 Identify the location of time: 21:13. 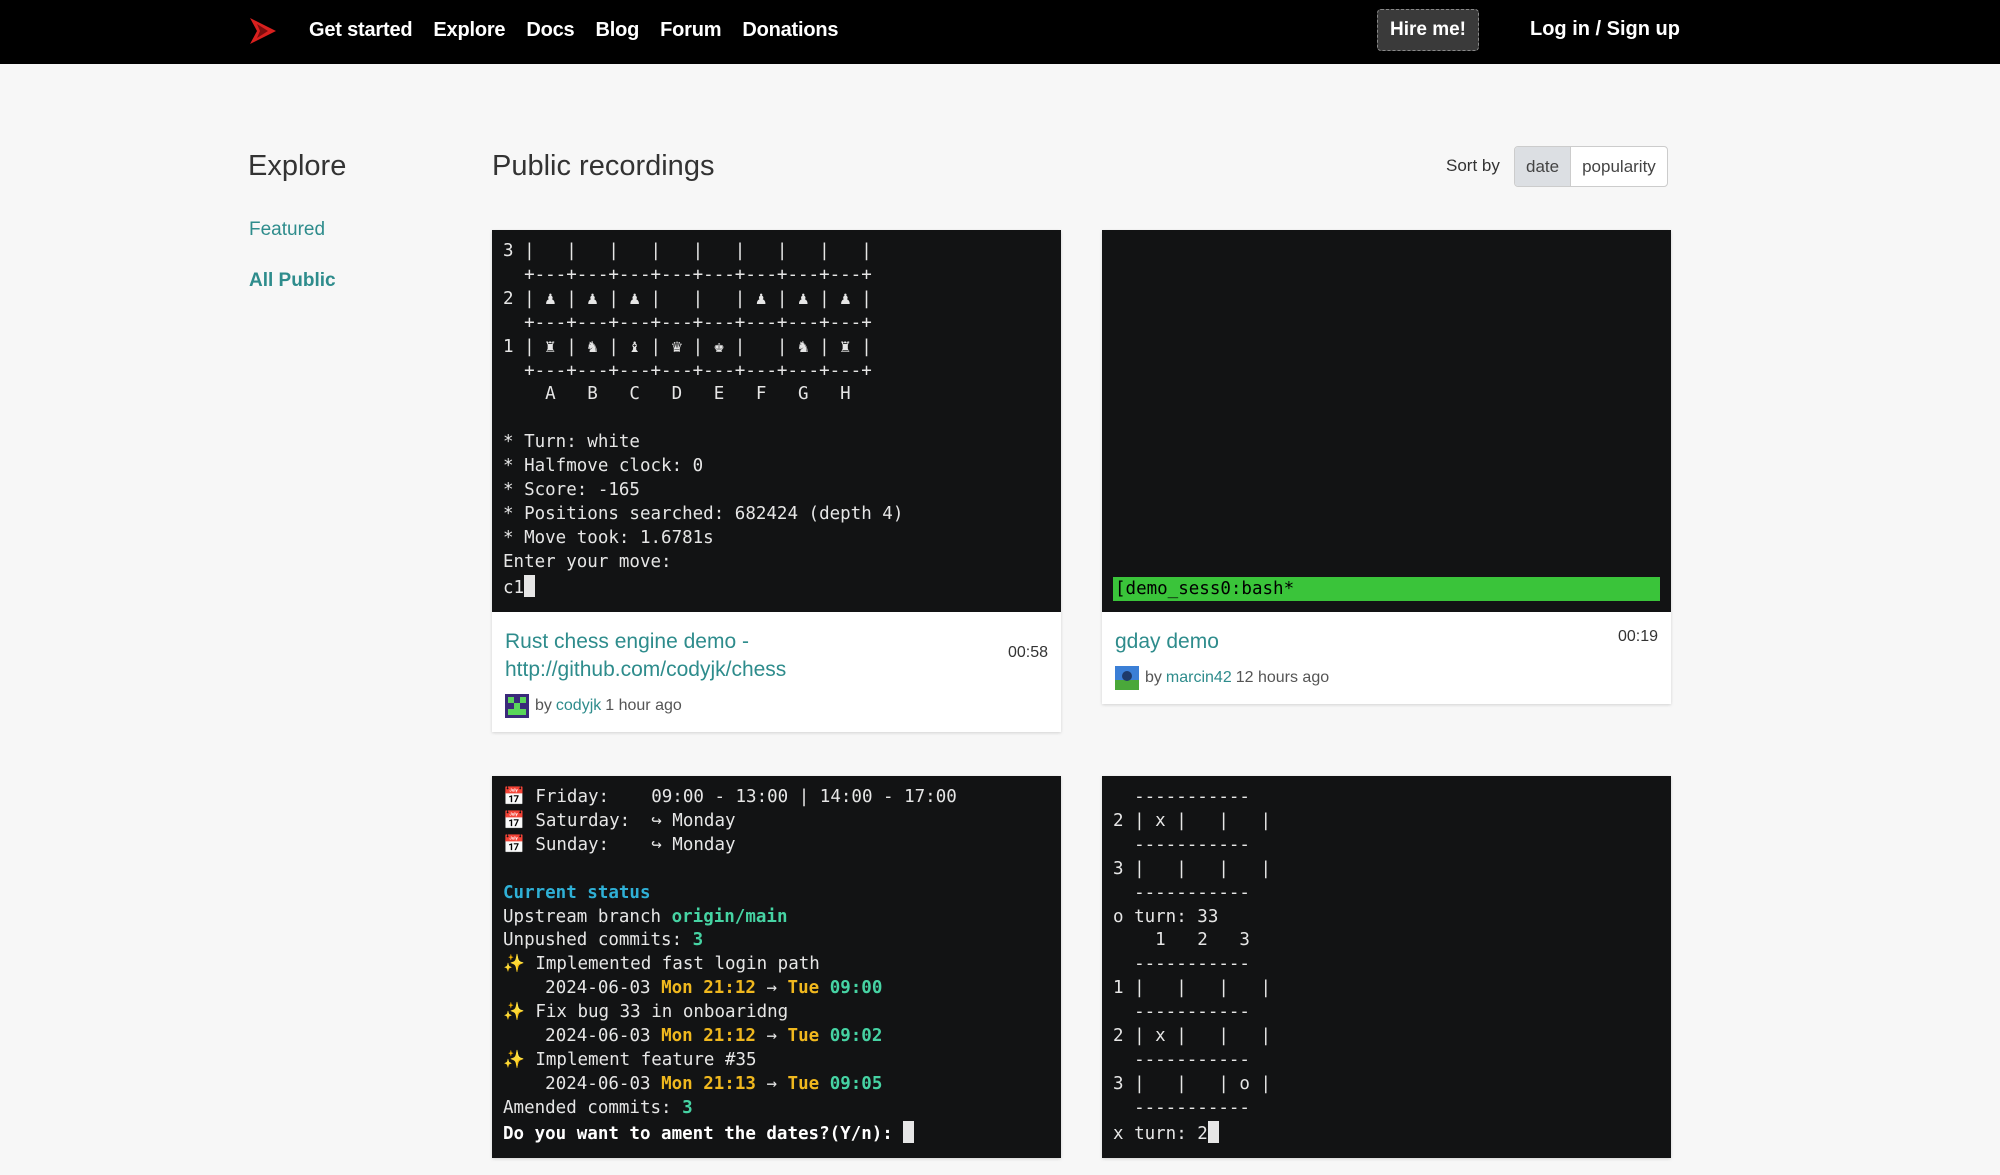
(729, 1083).